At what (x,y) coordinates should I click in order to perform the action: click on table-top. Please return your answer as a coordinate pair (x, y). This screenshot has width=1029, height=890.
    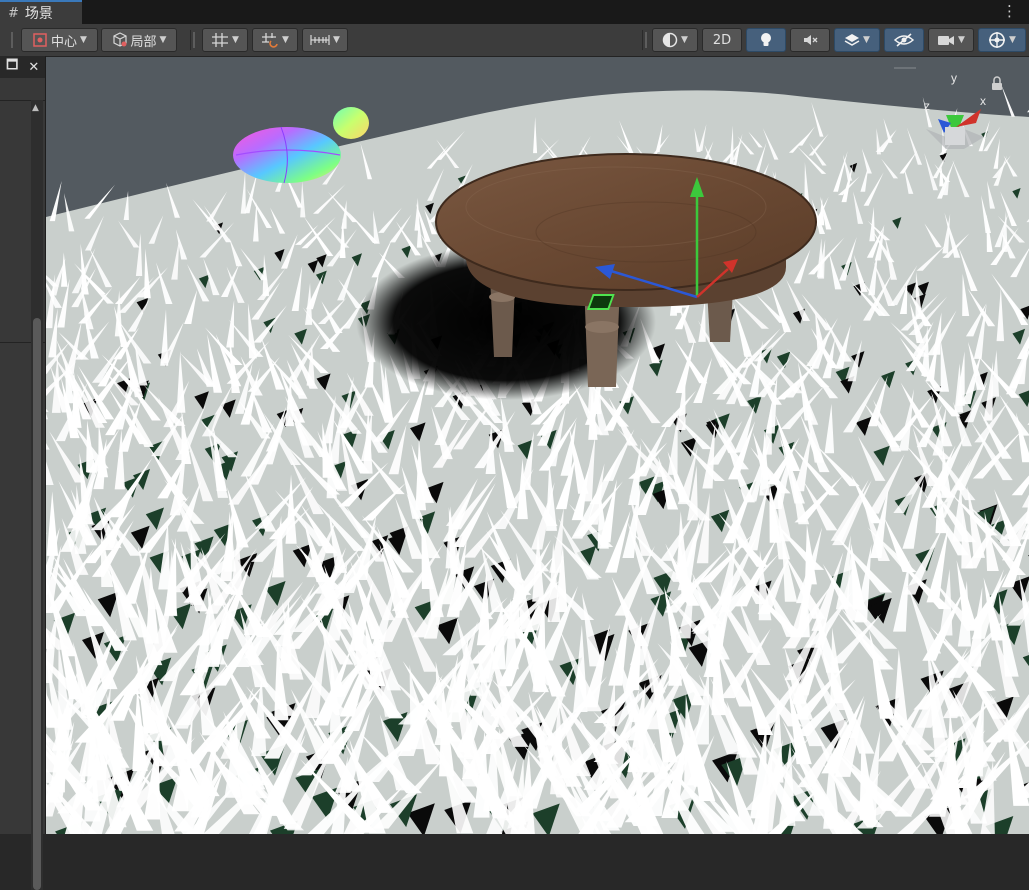
    Looking at the image, I should click on (626, 222).